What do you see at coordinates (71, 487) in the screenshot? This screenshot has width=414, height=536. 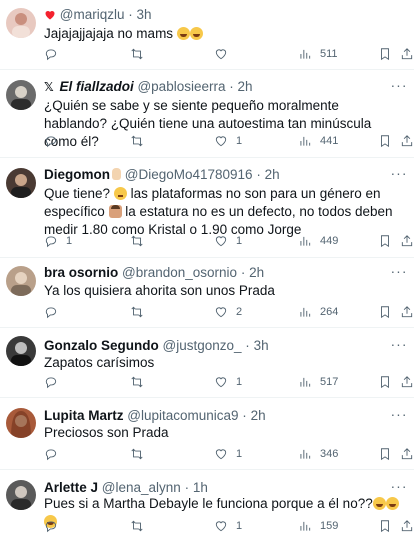 I see `author-name: Arlette J` at bounding box center [71, 487].